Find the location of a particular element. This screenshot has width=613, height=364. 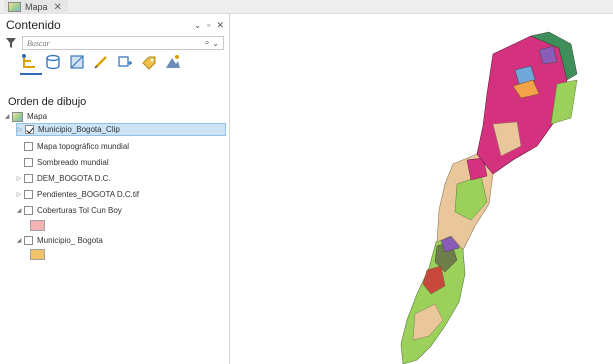

layer-label: DEM_BOGOTA D.C. is located at coordinates (74, 178).